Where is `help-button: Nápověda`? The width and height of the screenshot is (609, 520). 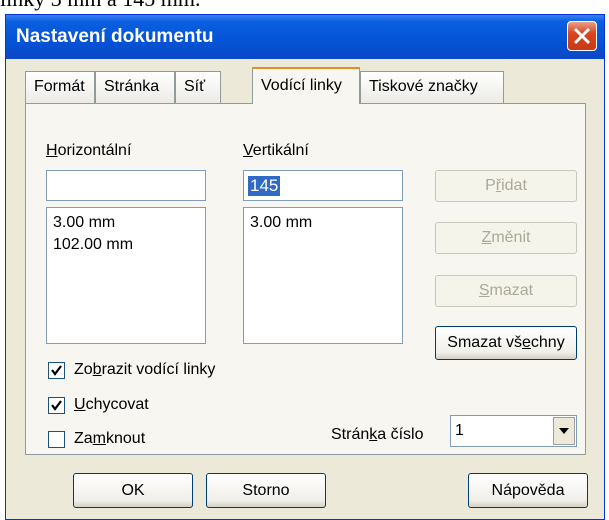
help-button: Nápověda is located at coordinates (528, 490).